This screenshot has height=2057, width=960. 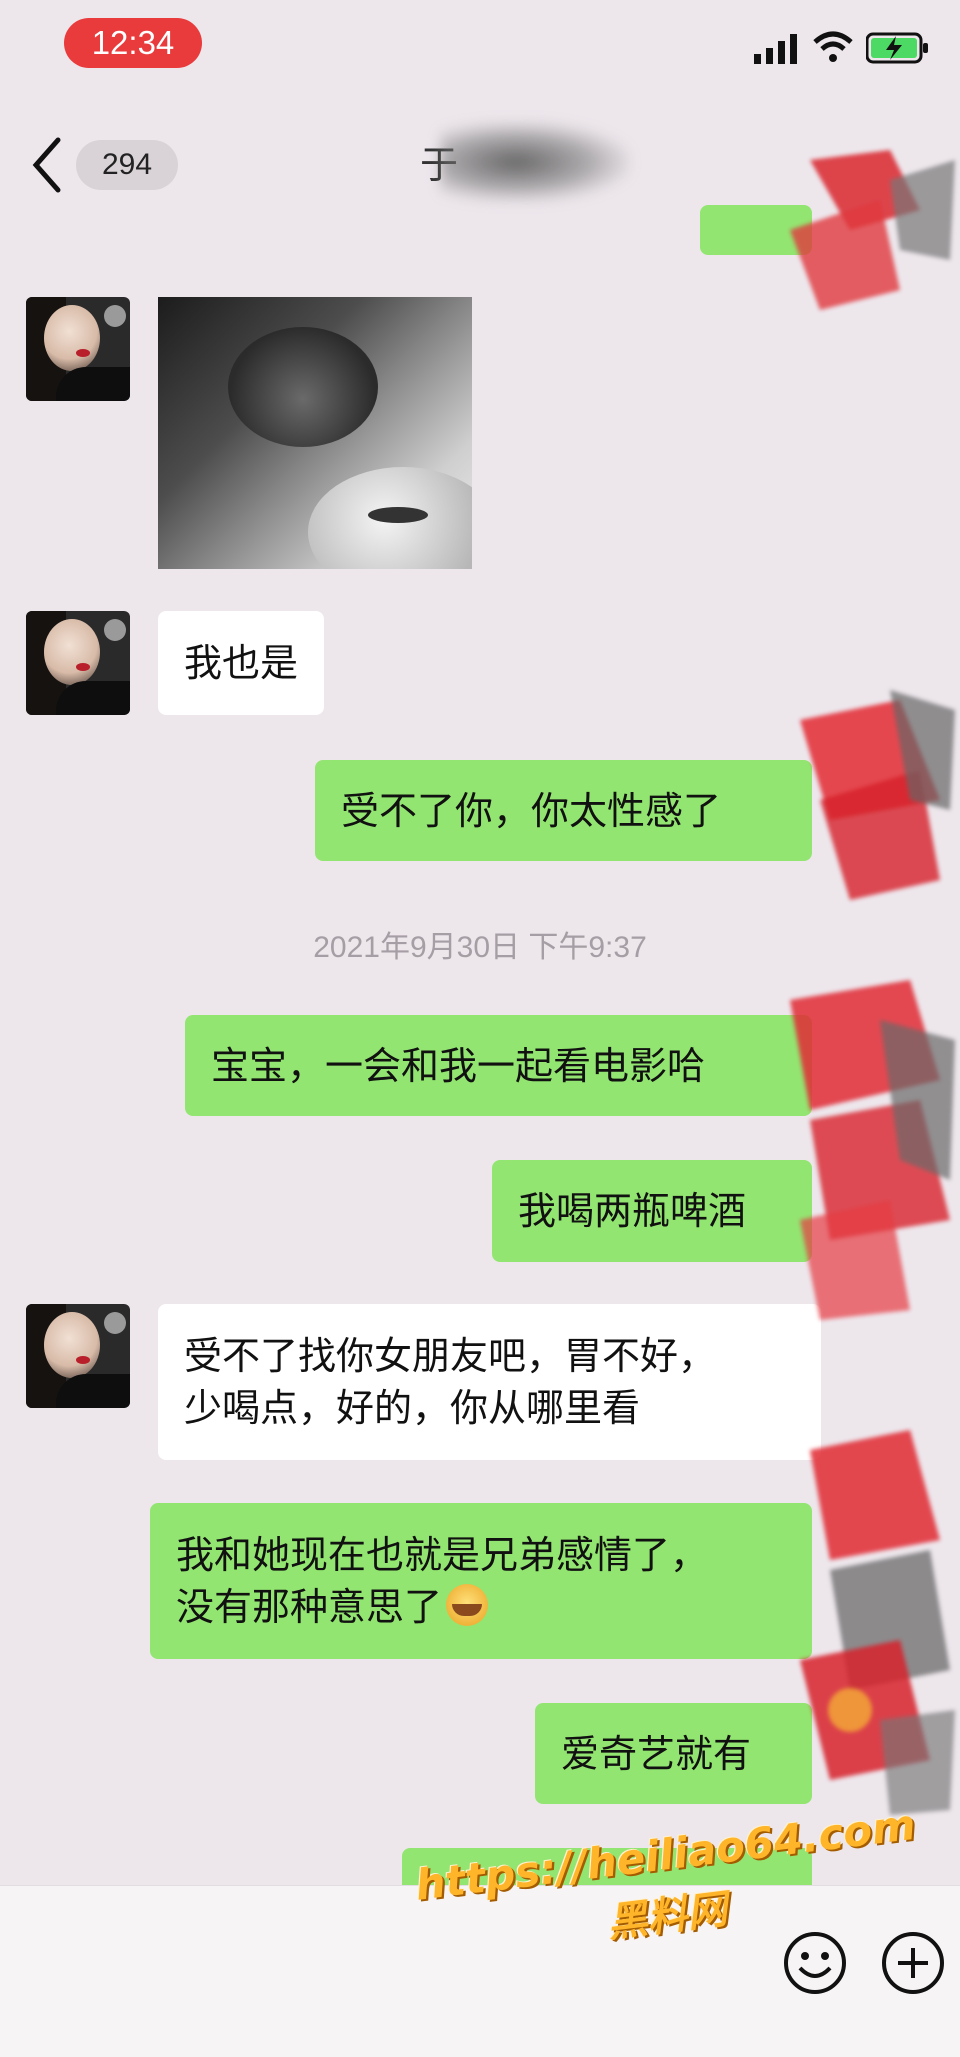 I want to click on name-redaction, so click(x=535, y=162).